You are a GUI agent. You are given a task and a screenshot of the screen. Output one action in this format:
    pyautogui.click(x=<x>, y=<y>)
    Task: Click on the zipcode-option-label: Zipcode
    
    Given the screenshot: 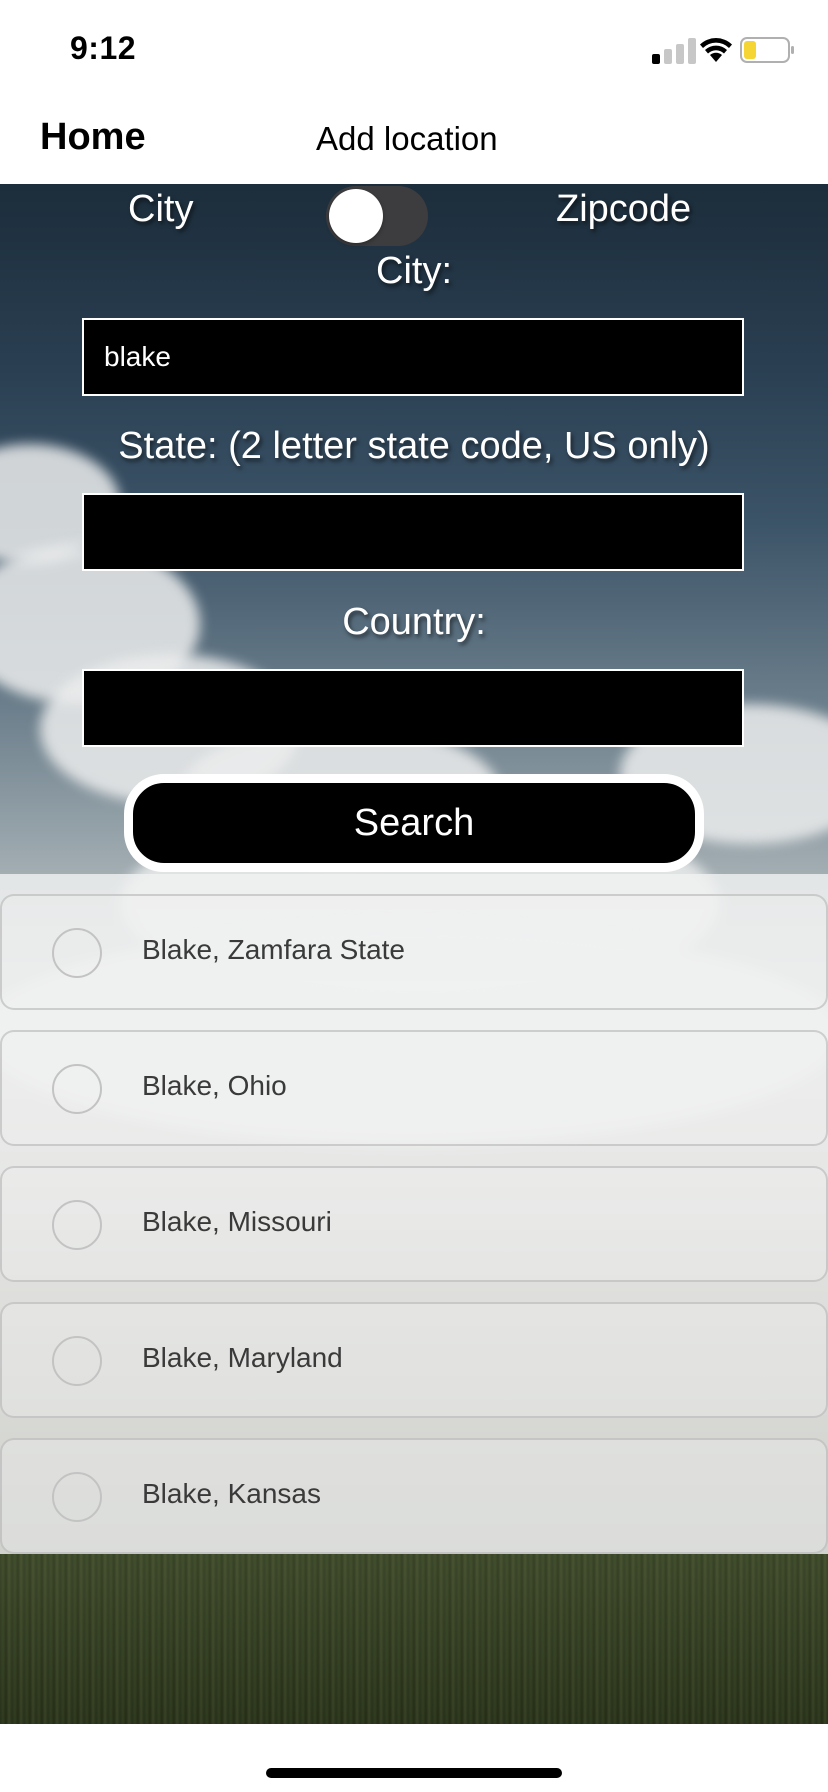 What is the action you would take?
    pyautogui.click(x=624, y=209)
    